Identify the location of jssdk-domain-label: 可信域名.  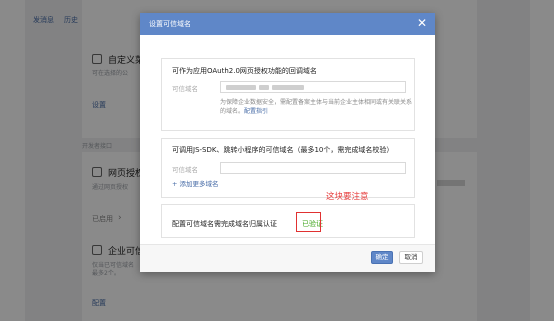
(185, 170).